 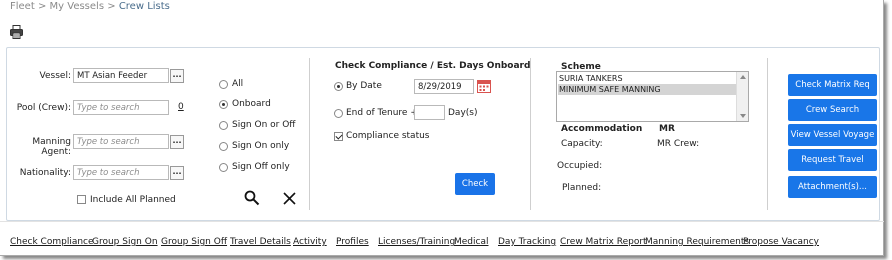 I want to click on include-planned-checkbox, so click(x=81, y=199).